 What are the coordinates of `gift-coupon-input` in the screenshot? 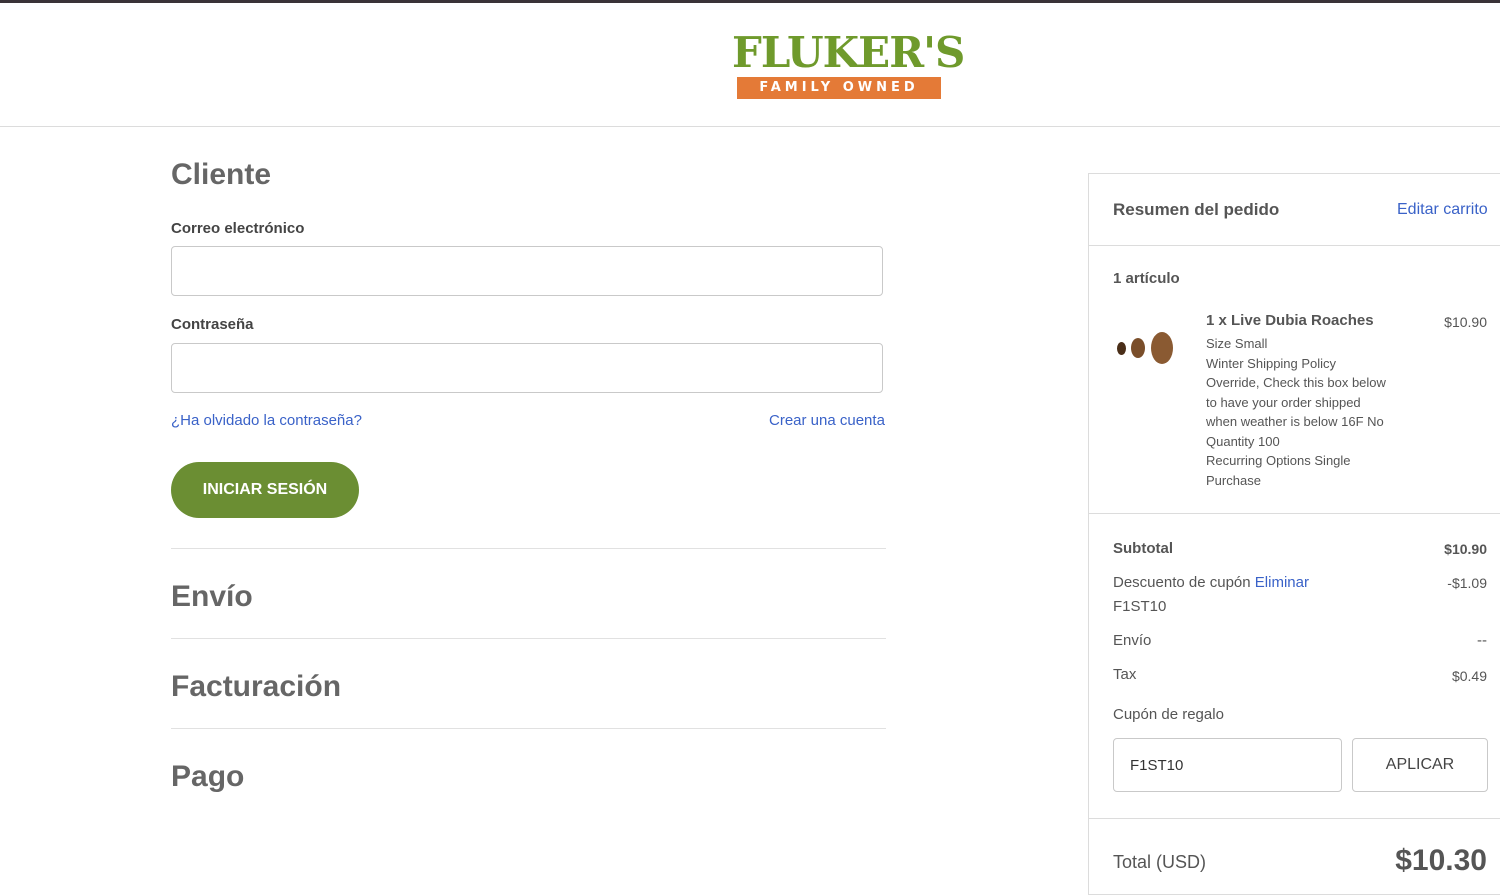 It's located at (1227, 765).